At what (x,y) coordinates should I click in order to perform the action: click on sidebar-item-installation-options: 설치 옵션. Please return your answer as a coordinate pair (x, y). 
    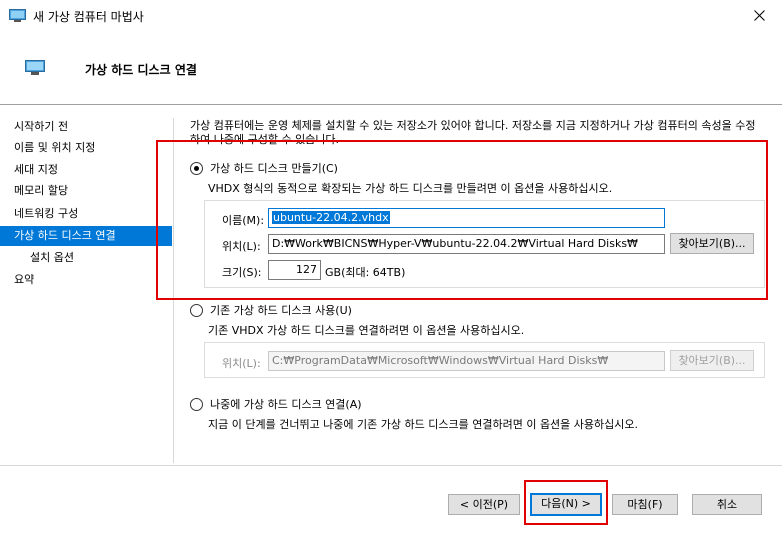
    Looking at the image, I should click on (86, 258).